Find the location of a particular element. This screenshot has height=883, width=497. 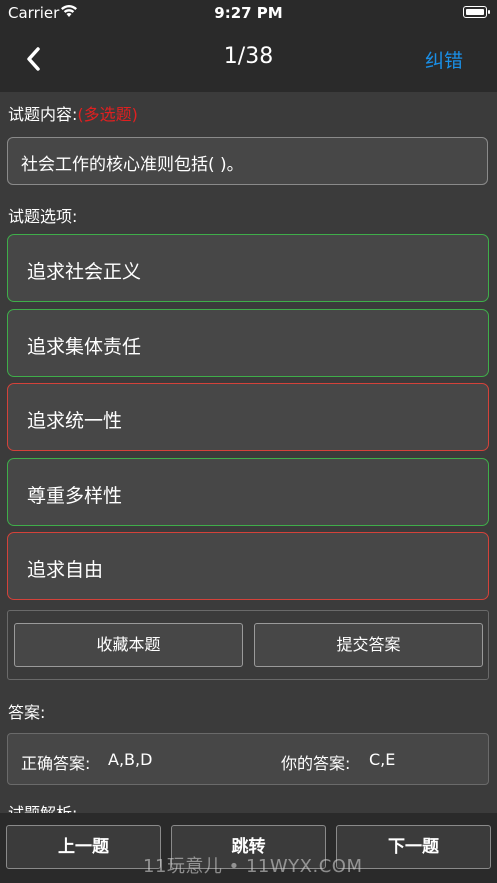

status-bar: Carrier 9:27 PM is located at coordinates (248, 13).